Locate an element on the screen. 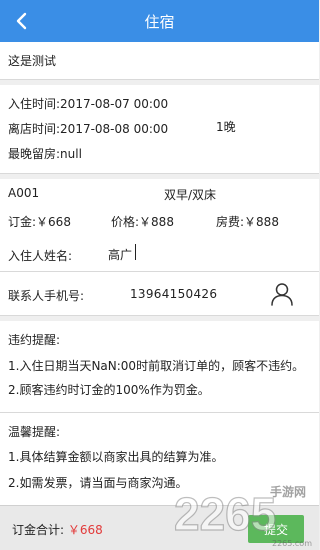  checkin-time: 入住时间:2017-08-07 00:00 is located at coordinates (88, 104).